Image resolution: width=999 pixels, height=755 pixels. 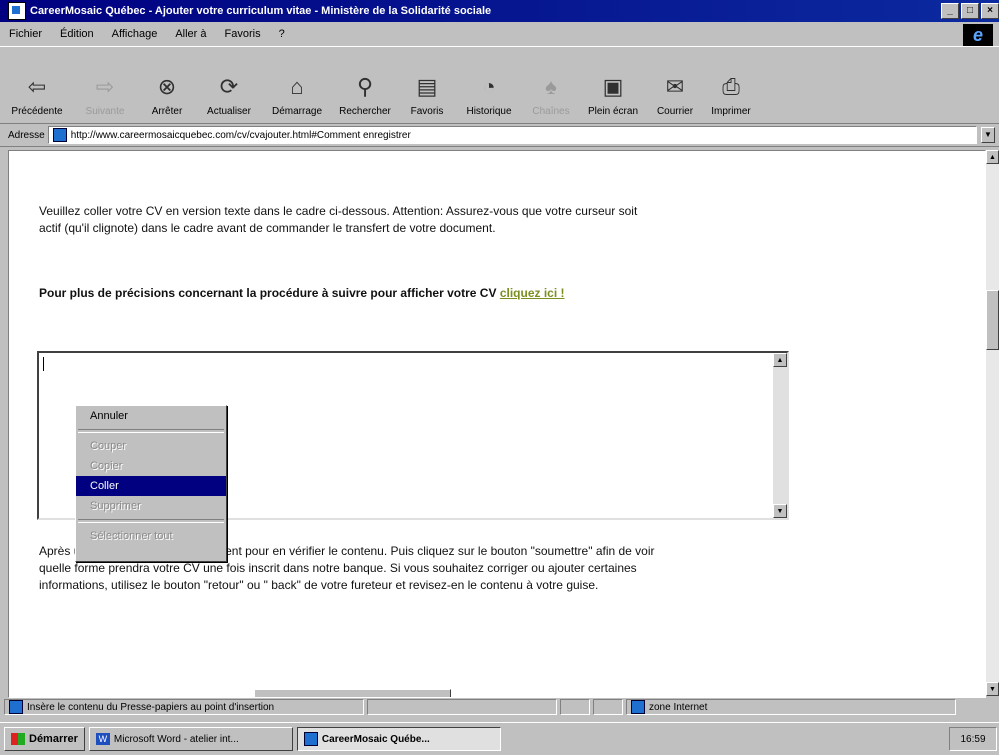 I want to click on print-icon: ⎙, so click(x=731, y=86).